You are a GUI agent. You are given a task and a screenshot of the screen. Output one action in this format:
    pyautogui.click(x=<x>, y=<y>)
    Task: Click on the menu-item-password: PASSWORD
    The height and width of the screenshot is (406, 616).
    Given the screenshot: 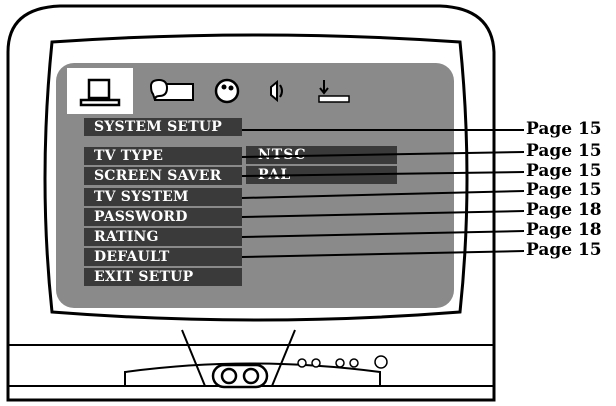 What is the action you would take?
    pyautogui.click(x=163, y=217)
    